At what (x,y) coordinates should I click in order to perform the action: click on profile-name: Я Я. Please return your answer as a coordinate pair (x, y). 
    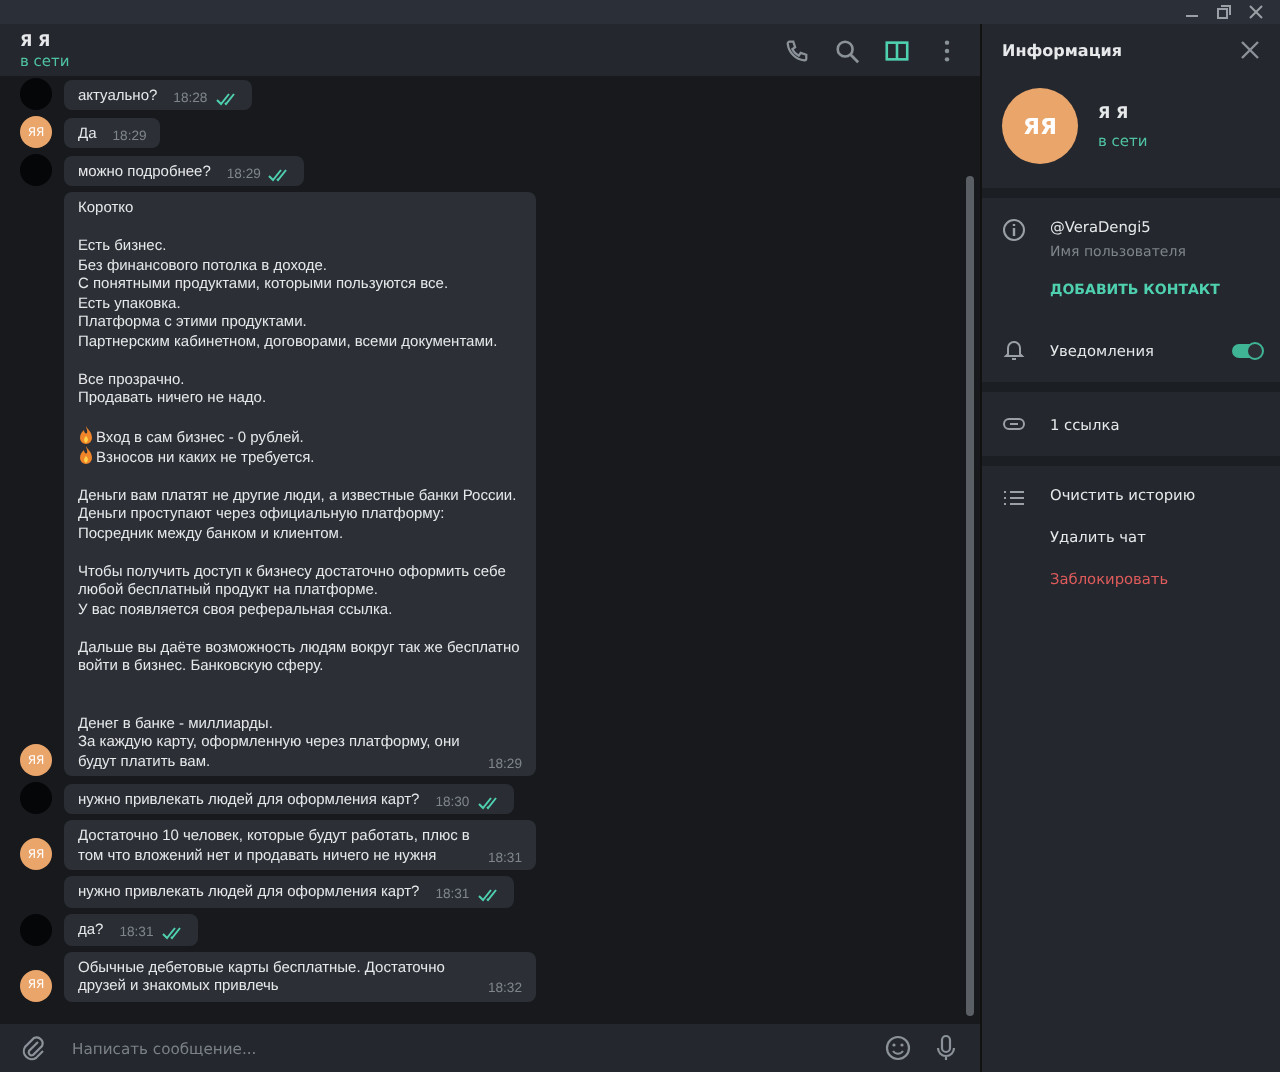
    Looking at the image, I should click on (1114, 112).